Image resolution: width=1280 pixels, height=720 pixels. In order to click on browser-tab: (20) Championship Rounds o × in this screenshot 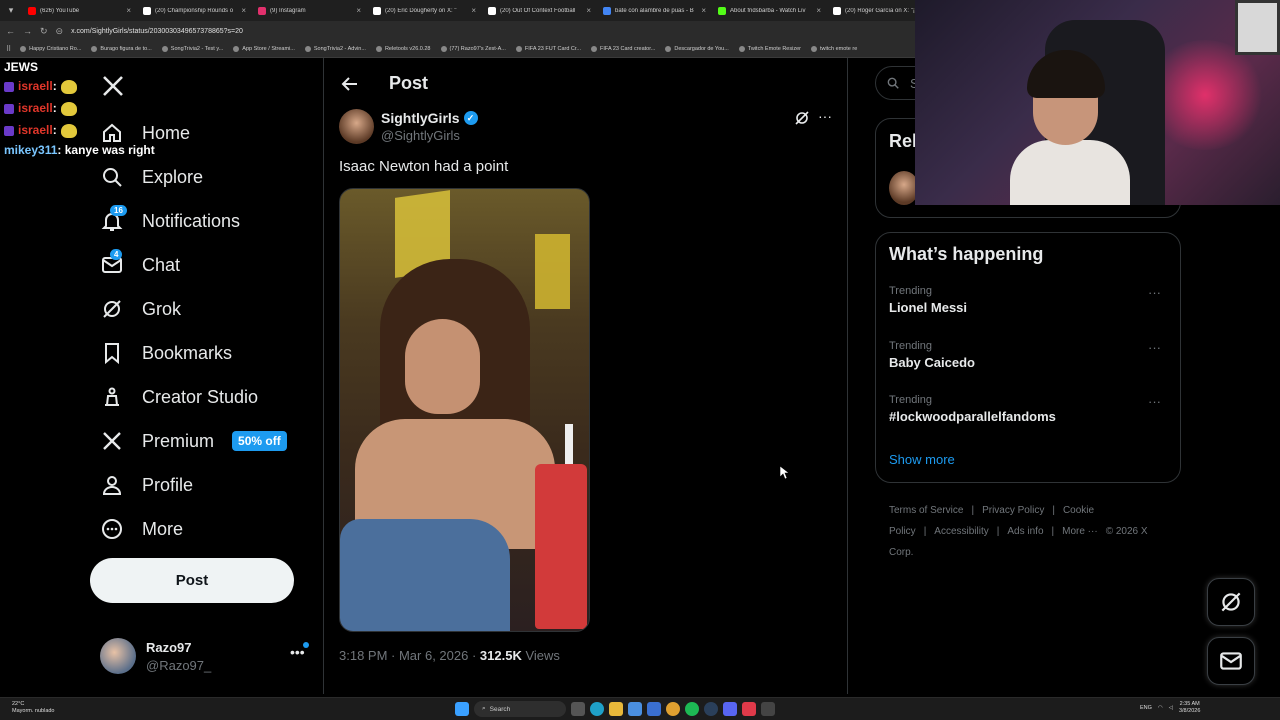, I will do `click(194, 10)`.